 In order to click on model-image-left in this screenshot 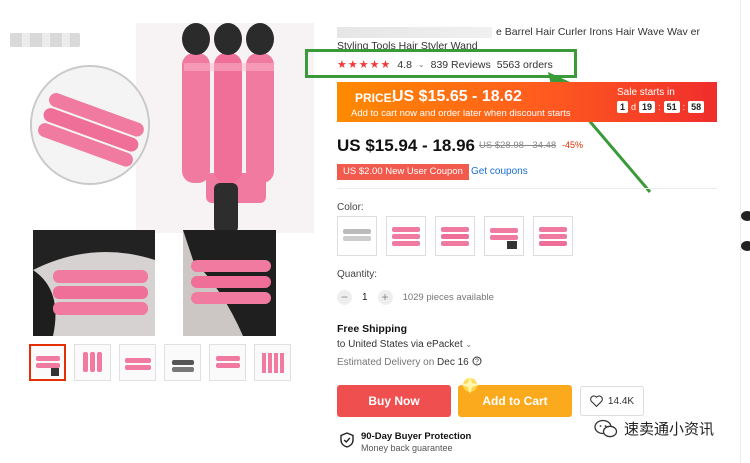, I will do `click(94, 283)`.